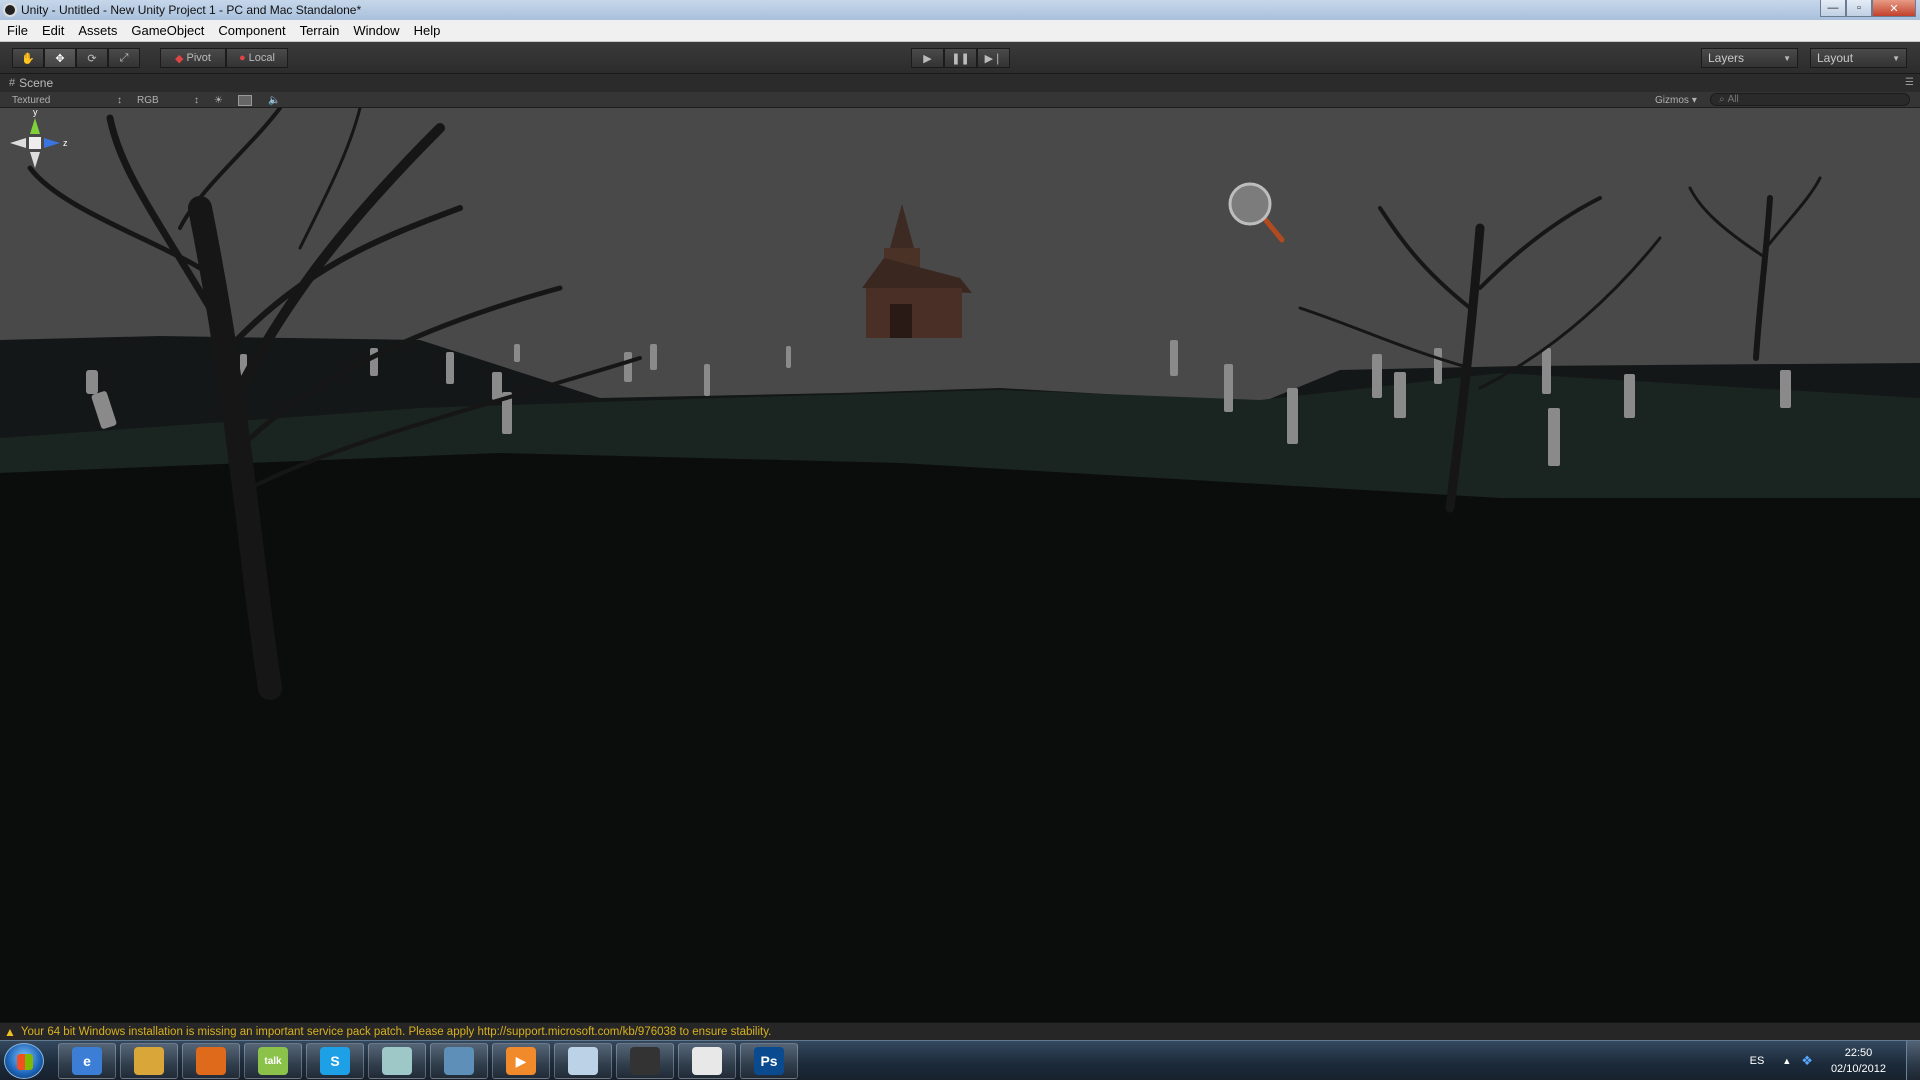 Image resolution: width=1920 pixels, height=1080 pixels. I want to click on menu-terrain: Terrain, so click(320, 30).